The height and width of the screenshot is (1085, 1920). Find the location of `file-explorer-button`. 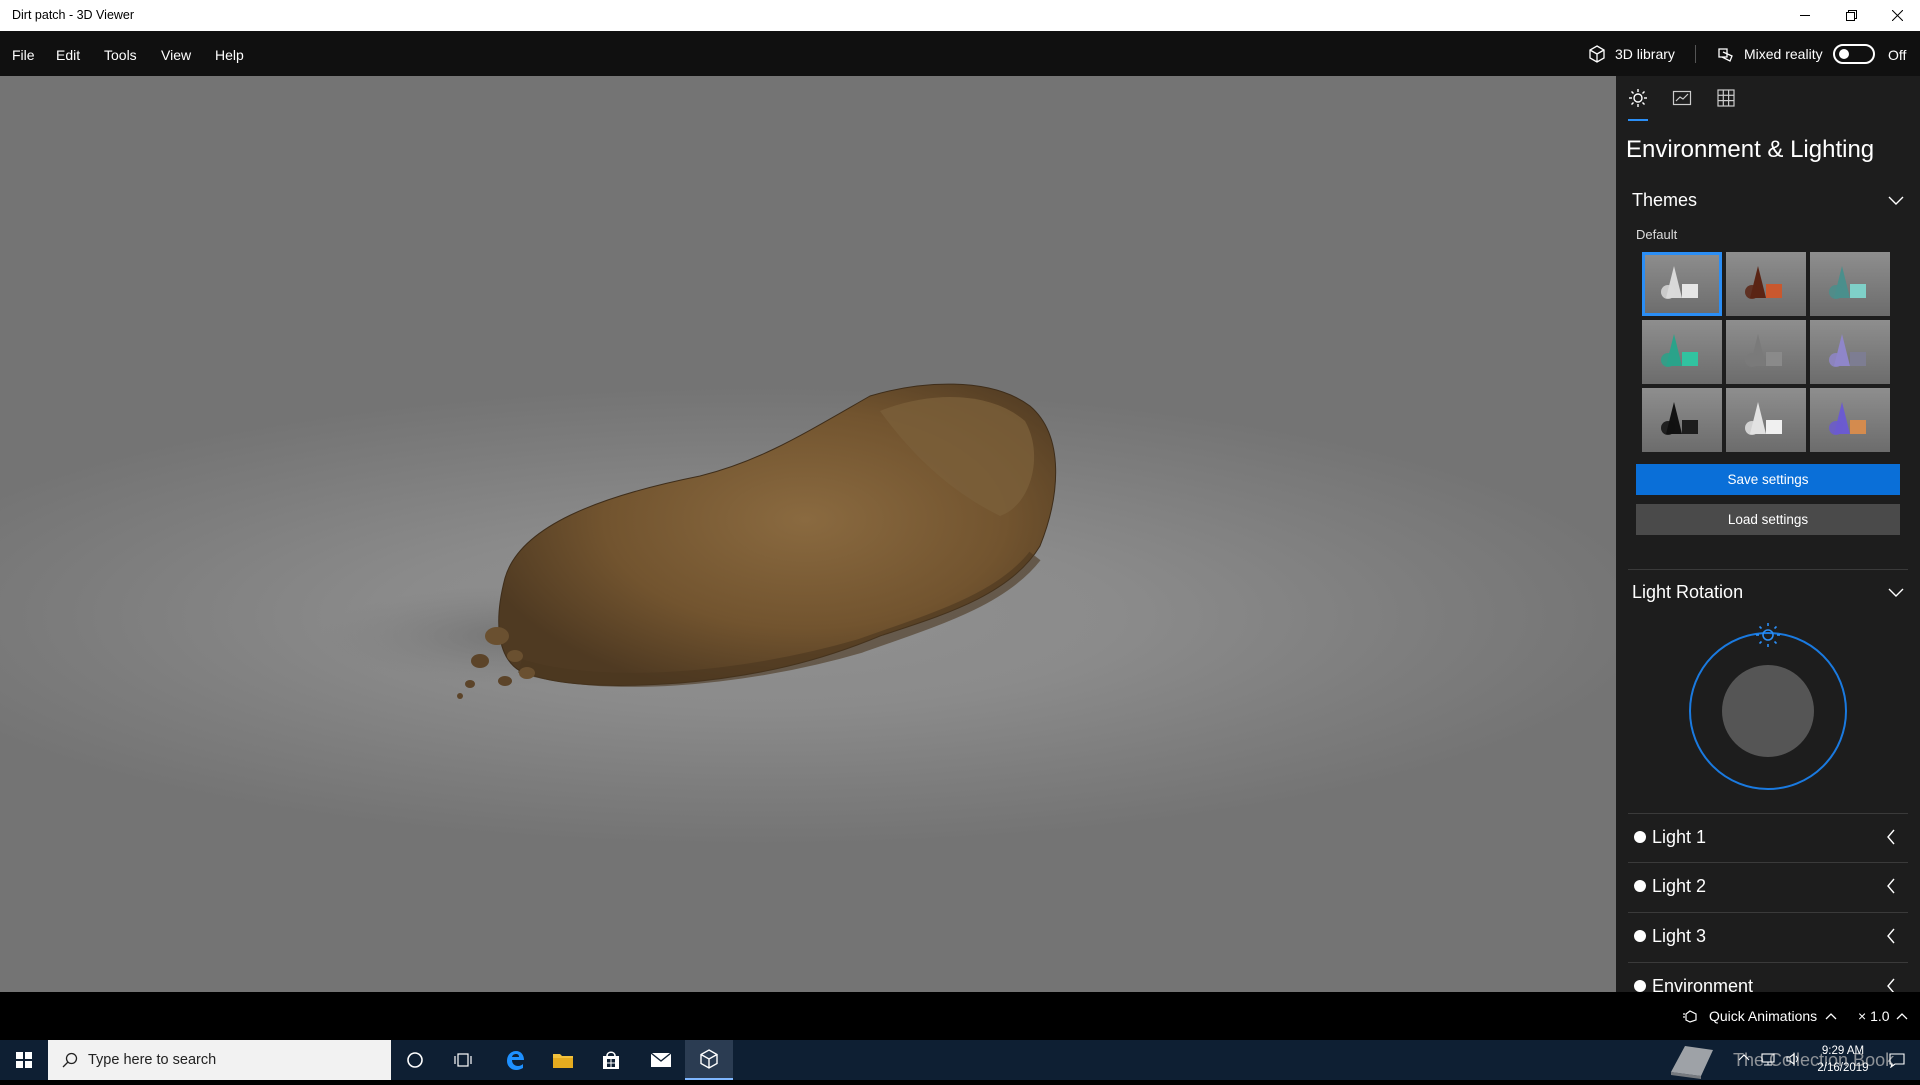

file-explorer-button is located at coordinates (563, 1060).